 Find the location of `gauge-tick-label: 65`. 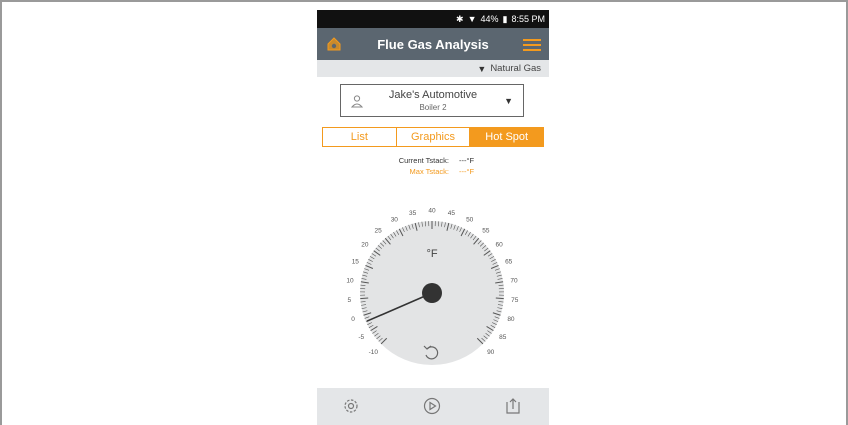

gauge-tick-label: 65 is located at coordinates (509, 262).